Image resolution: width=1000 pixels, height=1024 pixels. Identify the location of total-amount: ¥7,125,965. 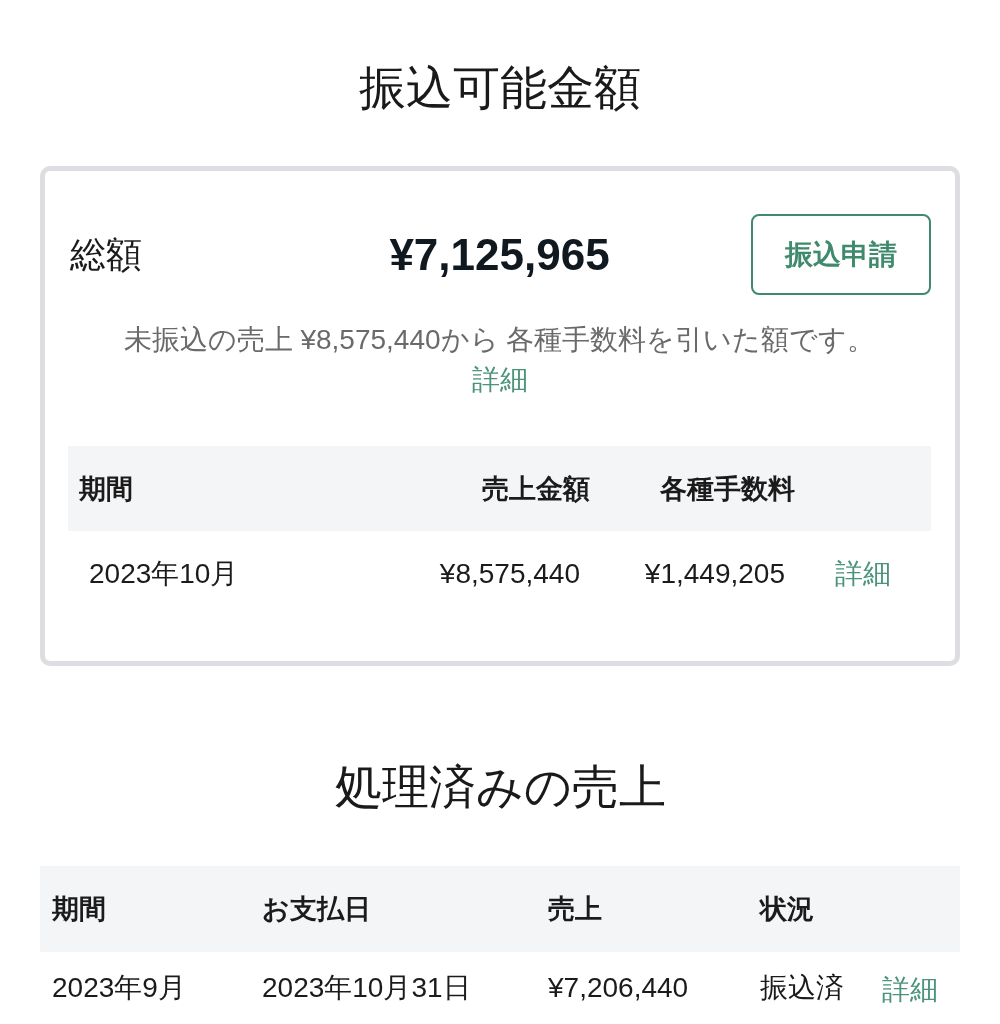
(499, 254).